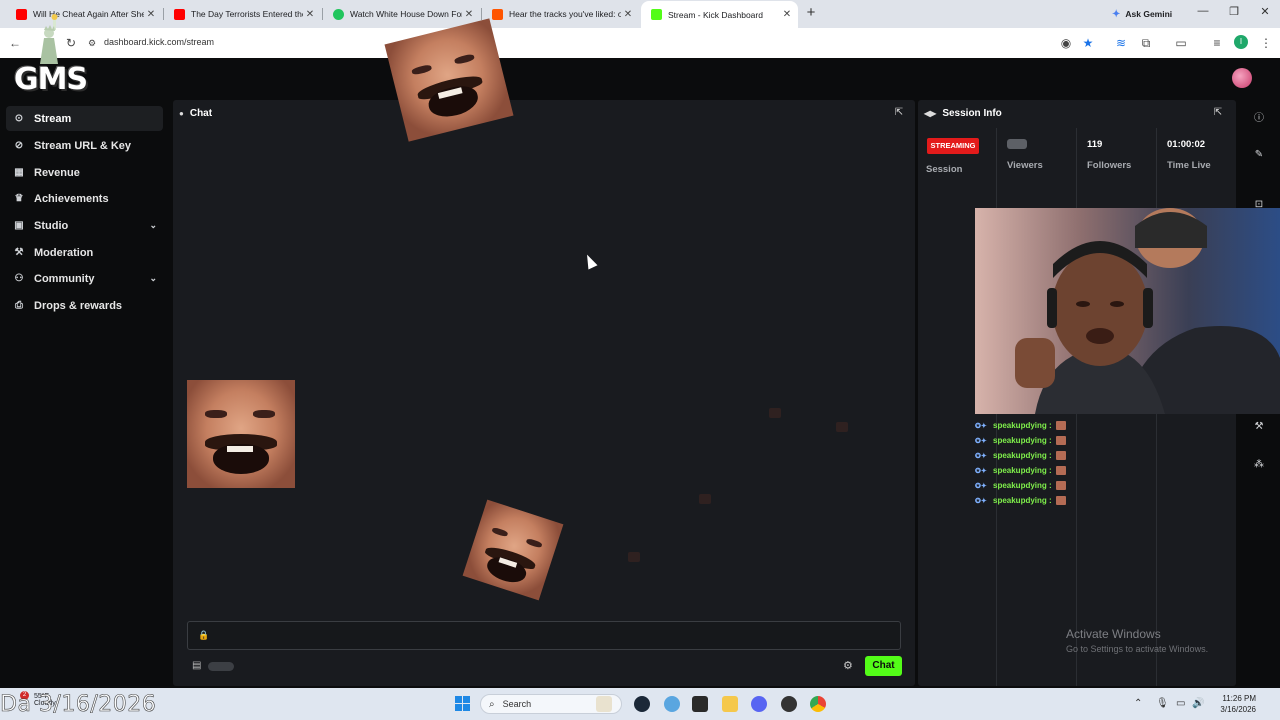 This screenshot has width=1280, height=720. Describe the element at coordinates (1138, 703) in the screenshot. I see `tray-chevron-up-icon: ⌃` at that location.